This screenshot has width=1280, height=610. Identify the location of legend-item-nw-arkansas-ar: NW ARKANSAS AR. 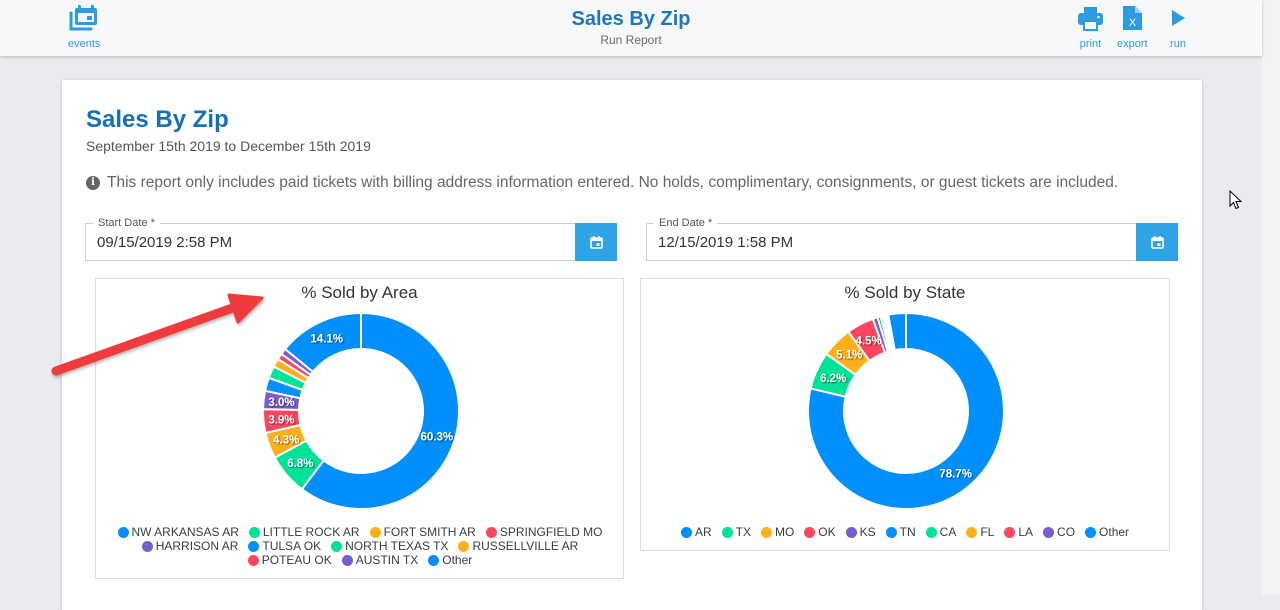
(178, 532).